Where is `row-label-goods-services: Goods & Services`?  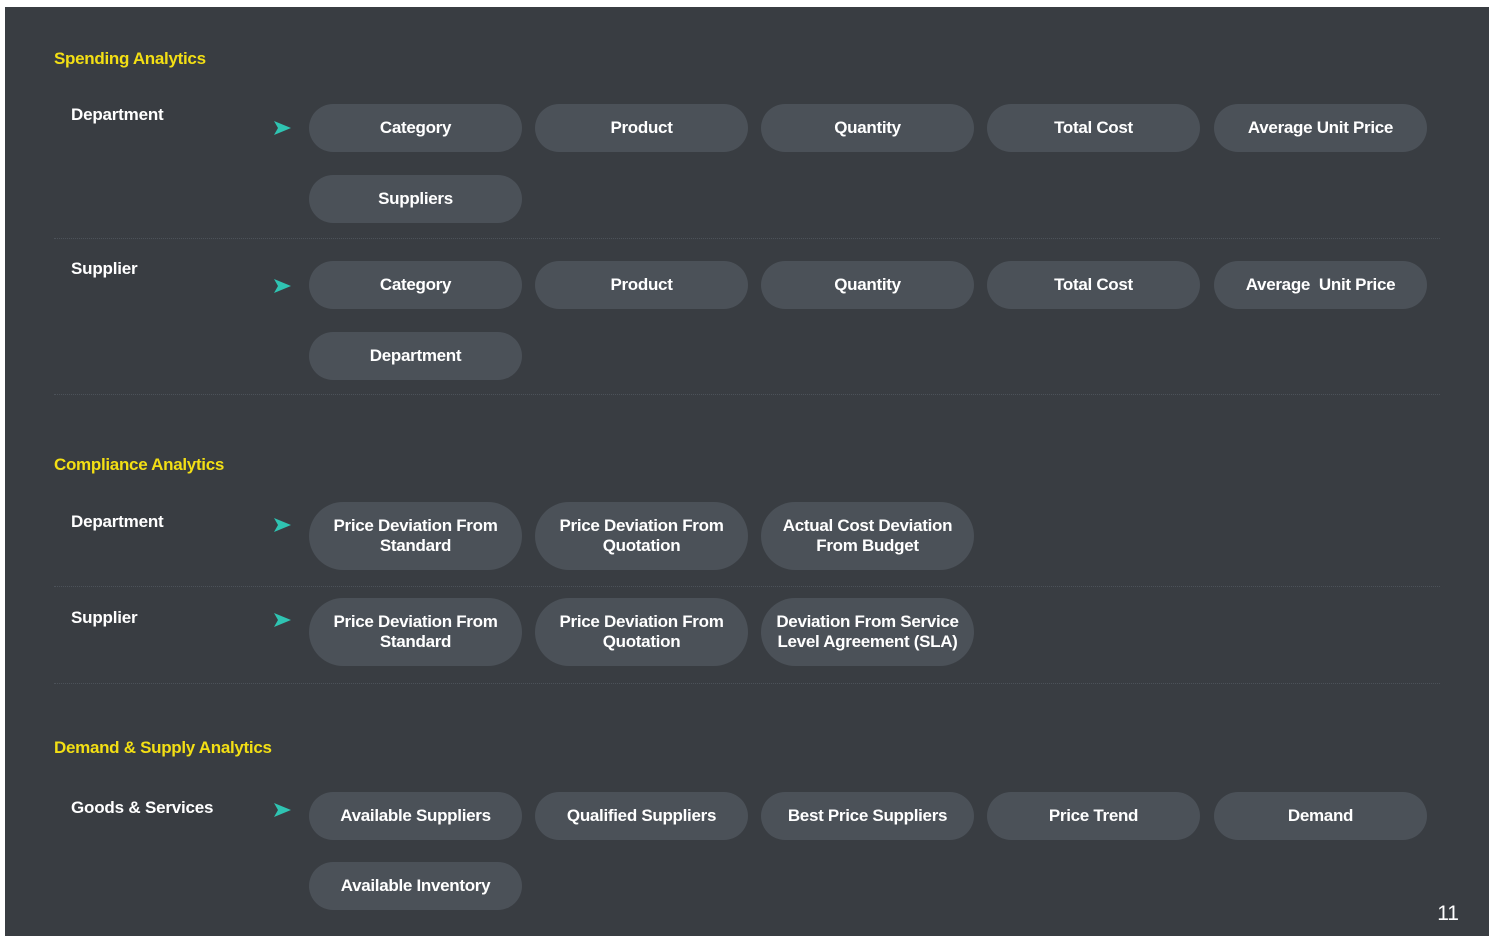
row-label-goods-services: Goods & Services is located at coordinates (142, 807).